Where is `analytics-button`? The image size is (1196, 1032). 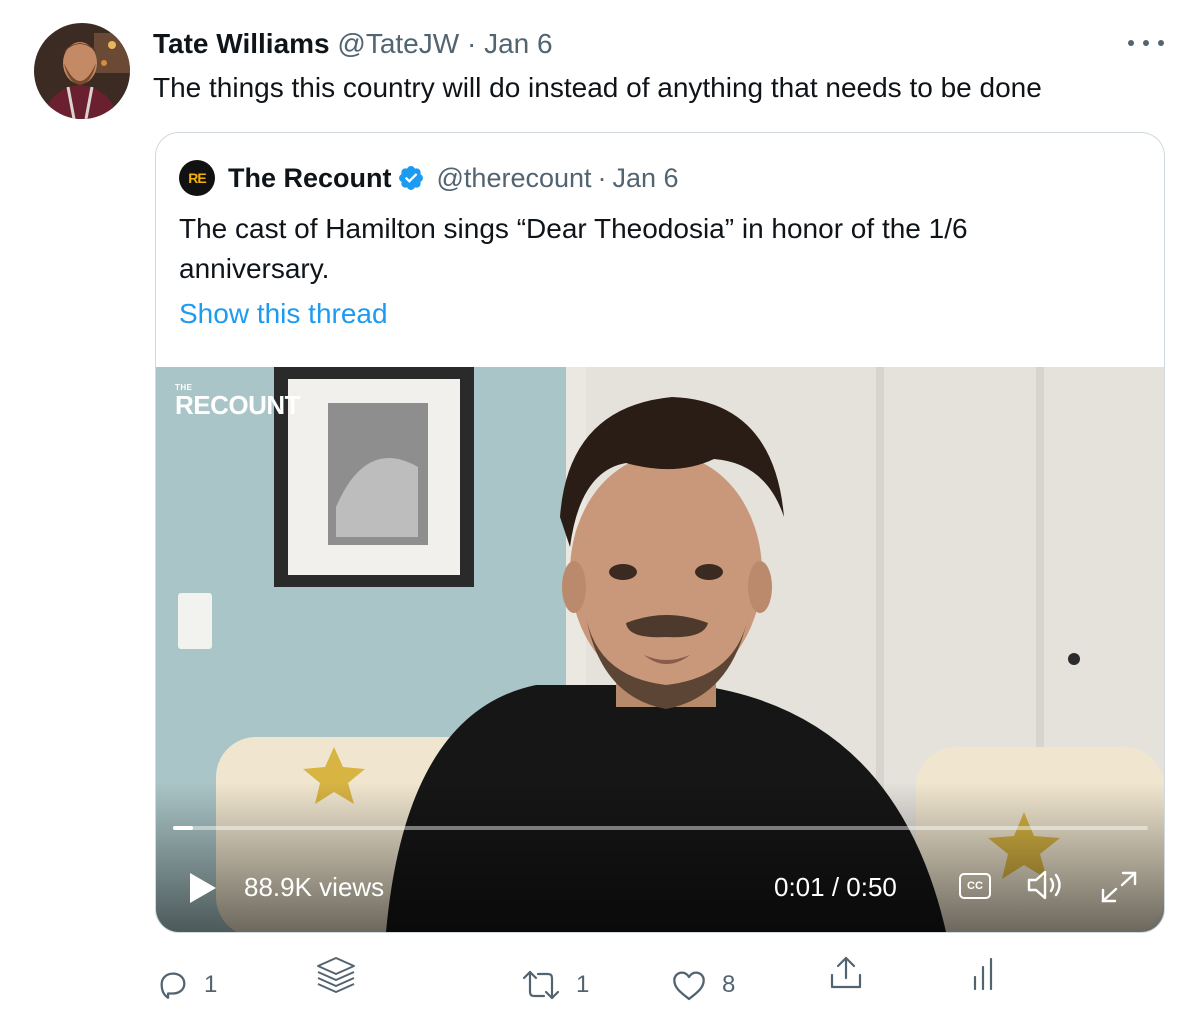
analytics-button is located at coordinates (985, 973).